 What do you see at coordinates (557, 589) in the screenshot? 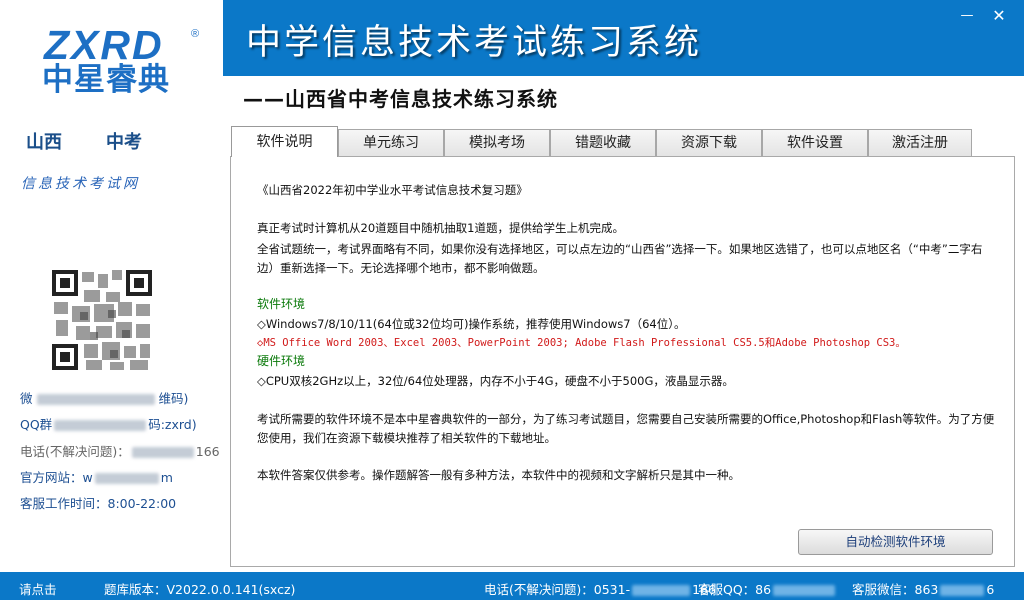
I see `status-phone-prefix: 电话(不解决问题)：0531-` at bounding box center [557, 589].